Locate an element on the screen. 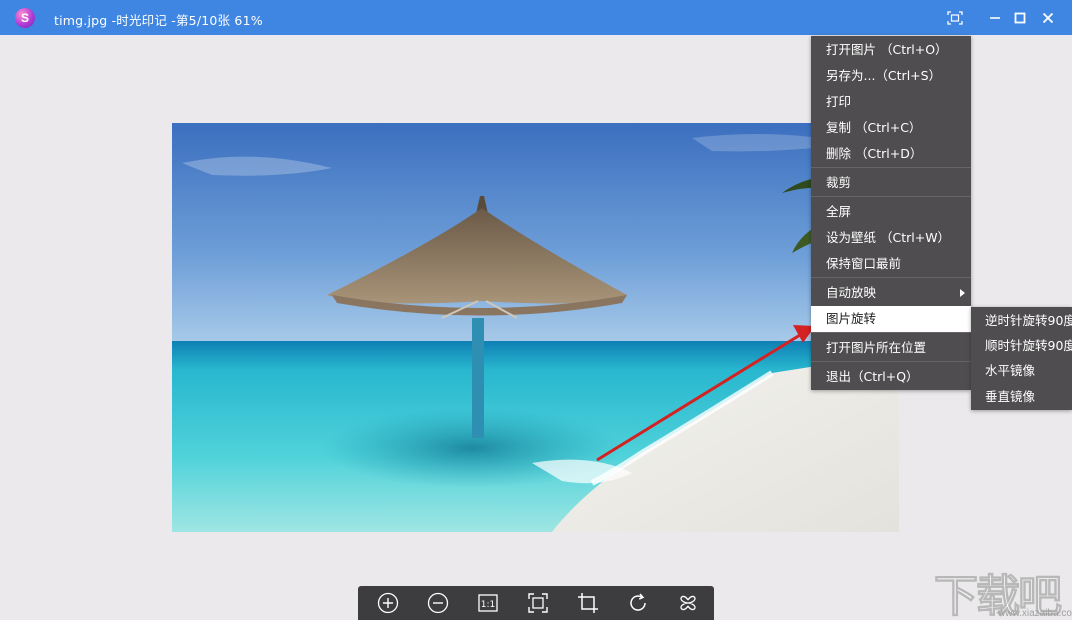 The width and height of the screenshot is (1072, 620). close-button is located at coordinates (1048, 18).